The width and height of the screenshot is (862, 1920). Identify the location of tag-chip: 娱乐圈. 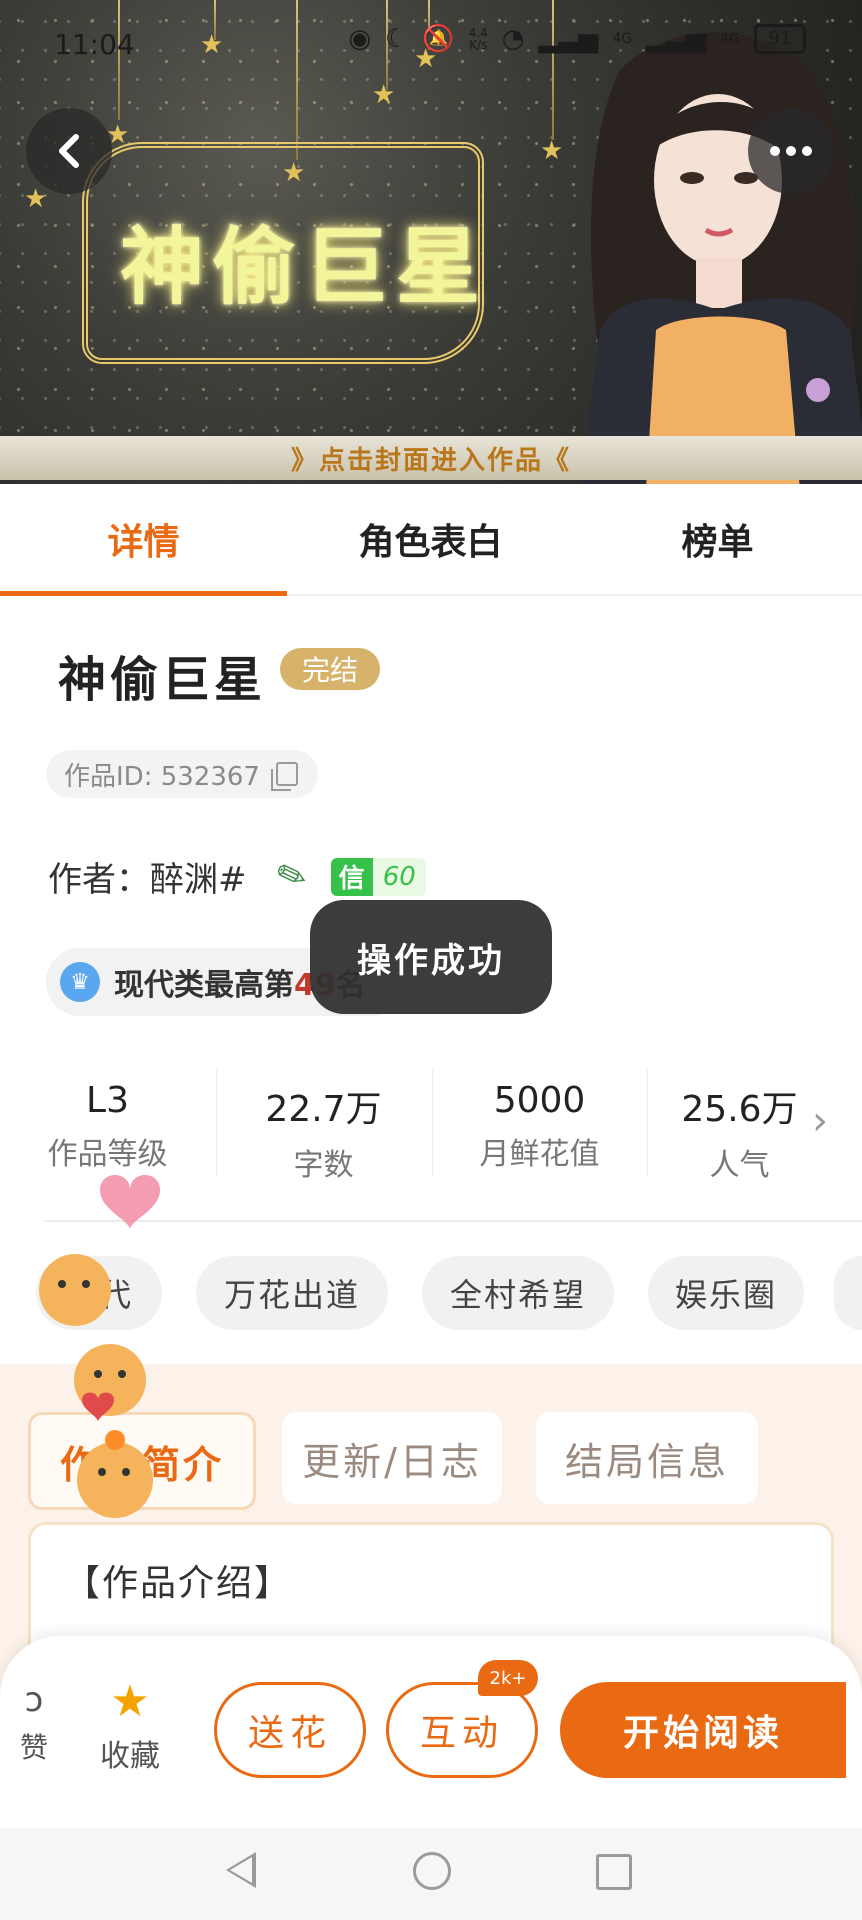
(726, 1293).